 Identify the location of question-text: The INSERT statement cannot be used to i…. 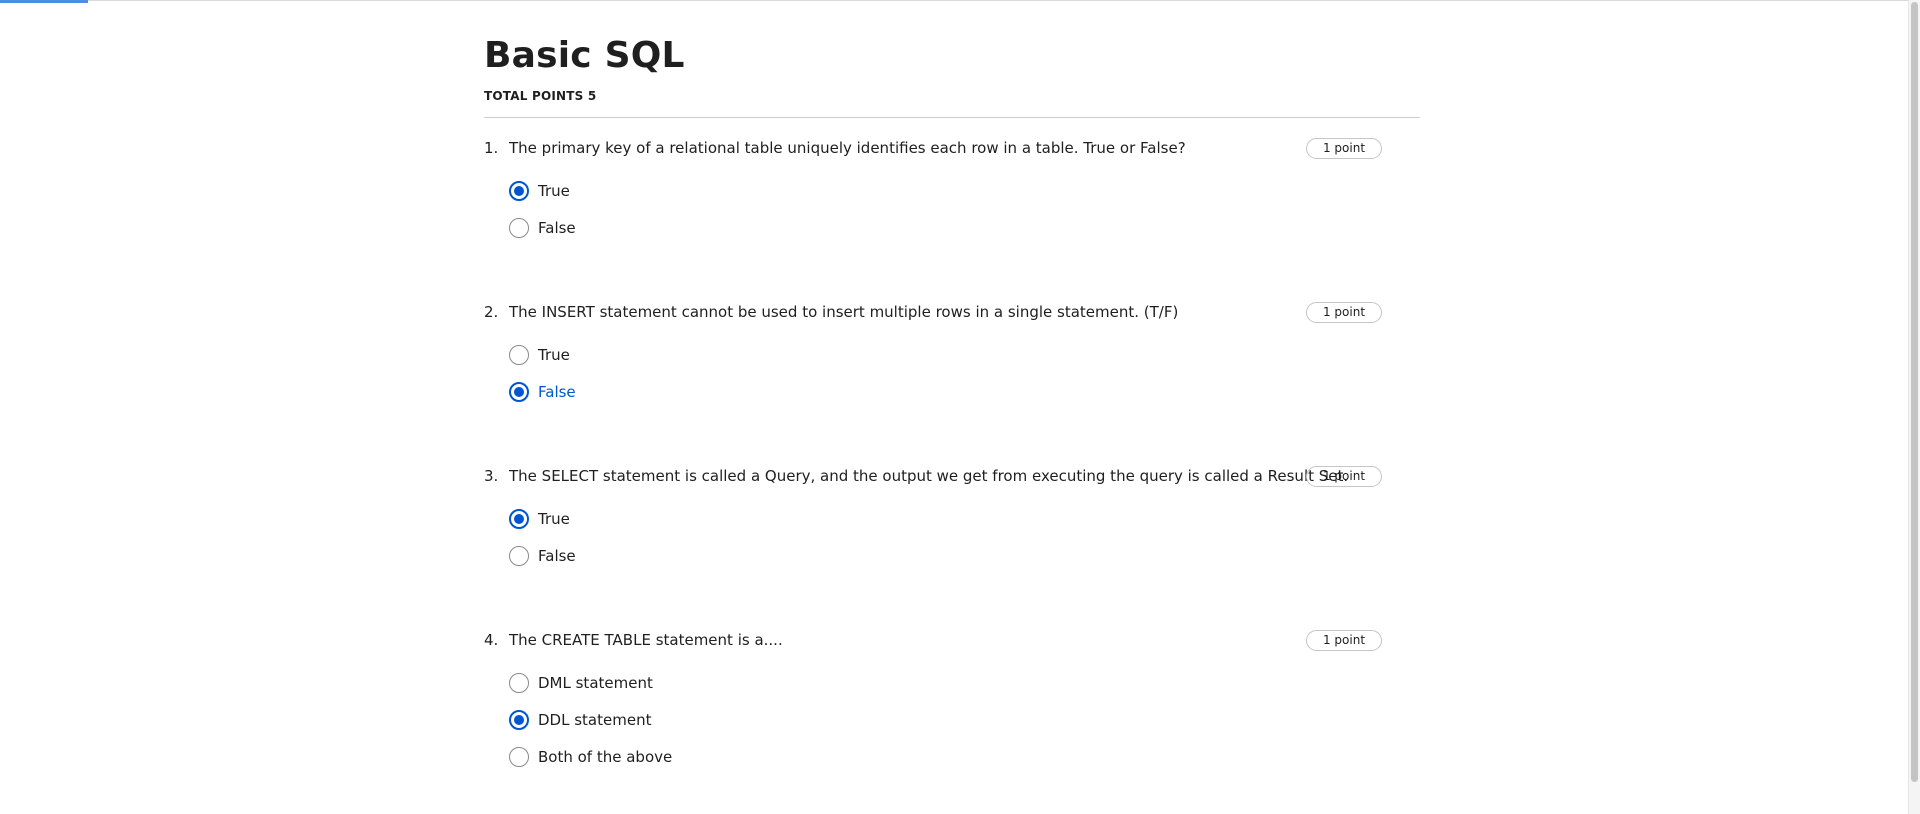
(844, 312).